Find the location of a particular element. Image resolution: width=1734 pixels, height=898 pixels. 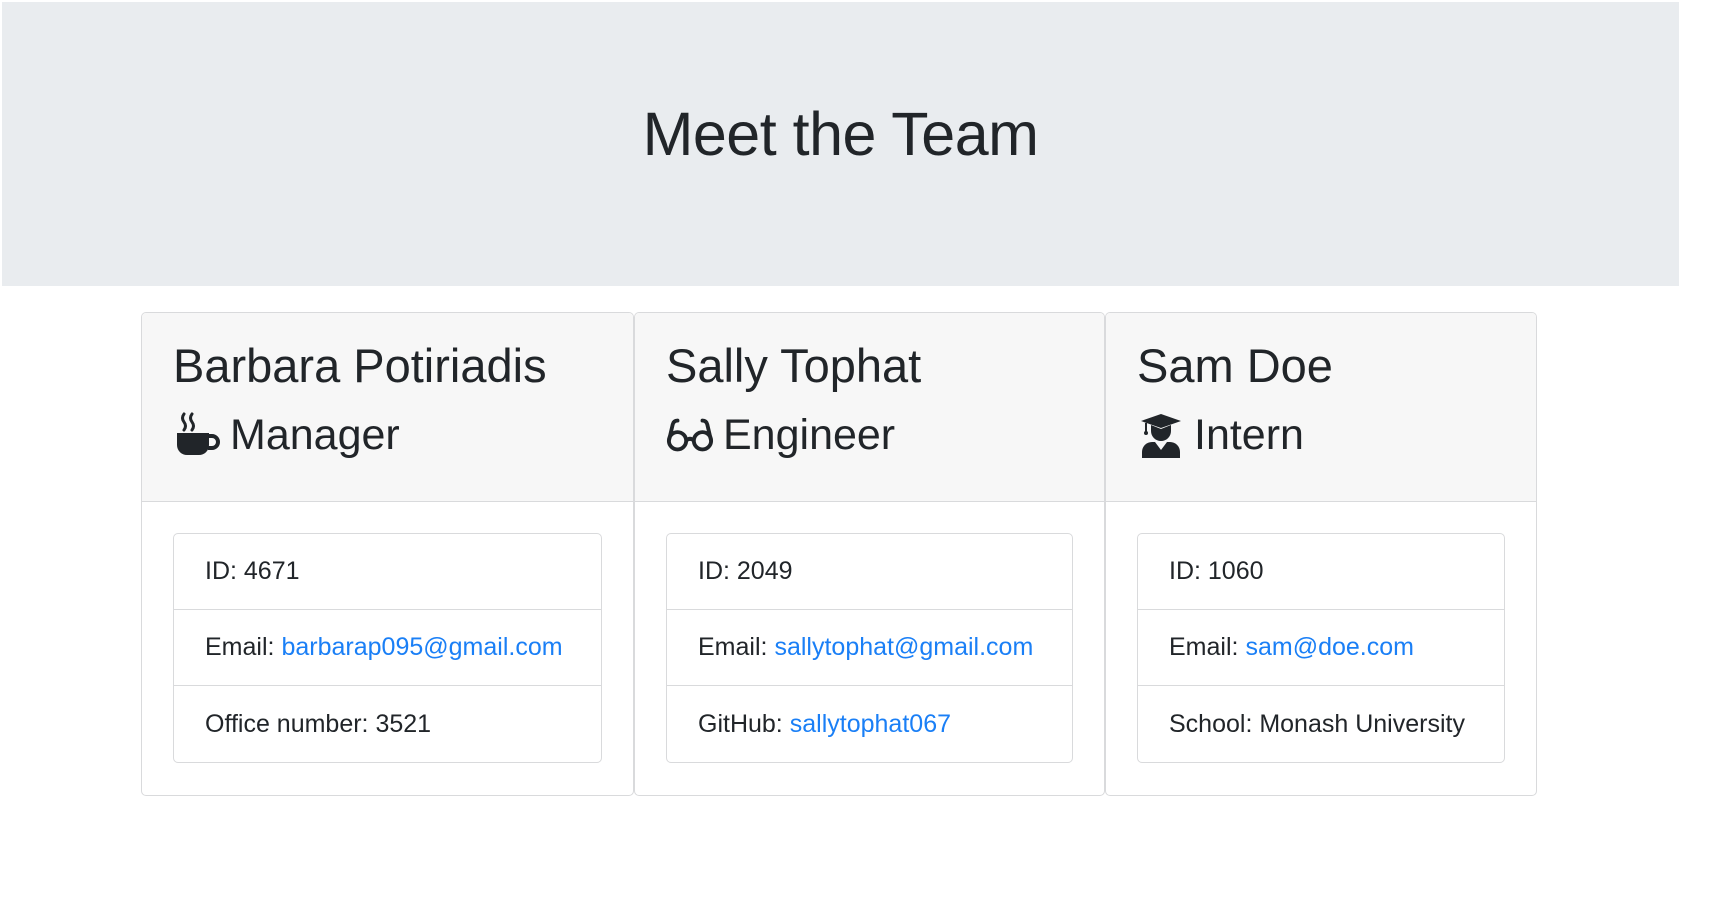

card-header: Barbara Potiriadis Manager is located at coordinates (387, 407).